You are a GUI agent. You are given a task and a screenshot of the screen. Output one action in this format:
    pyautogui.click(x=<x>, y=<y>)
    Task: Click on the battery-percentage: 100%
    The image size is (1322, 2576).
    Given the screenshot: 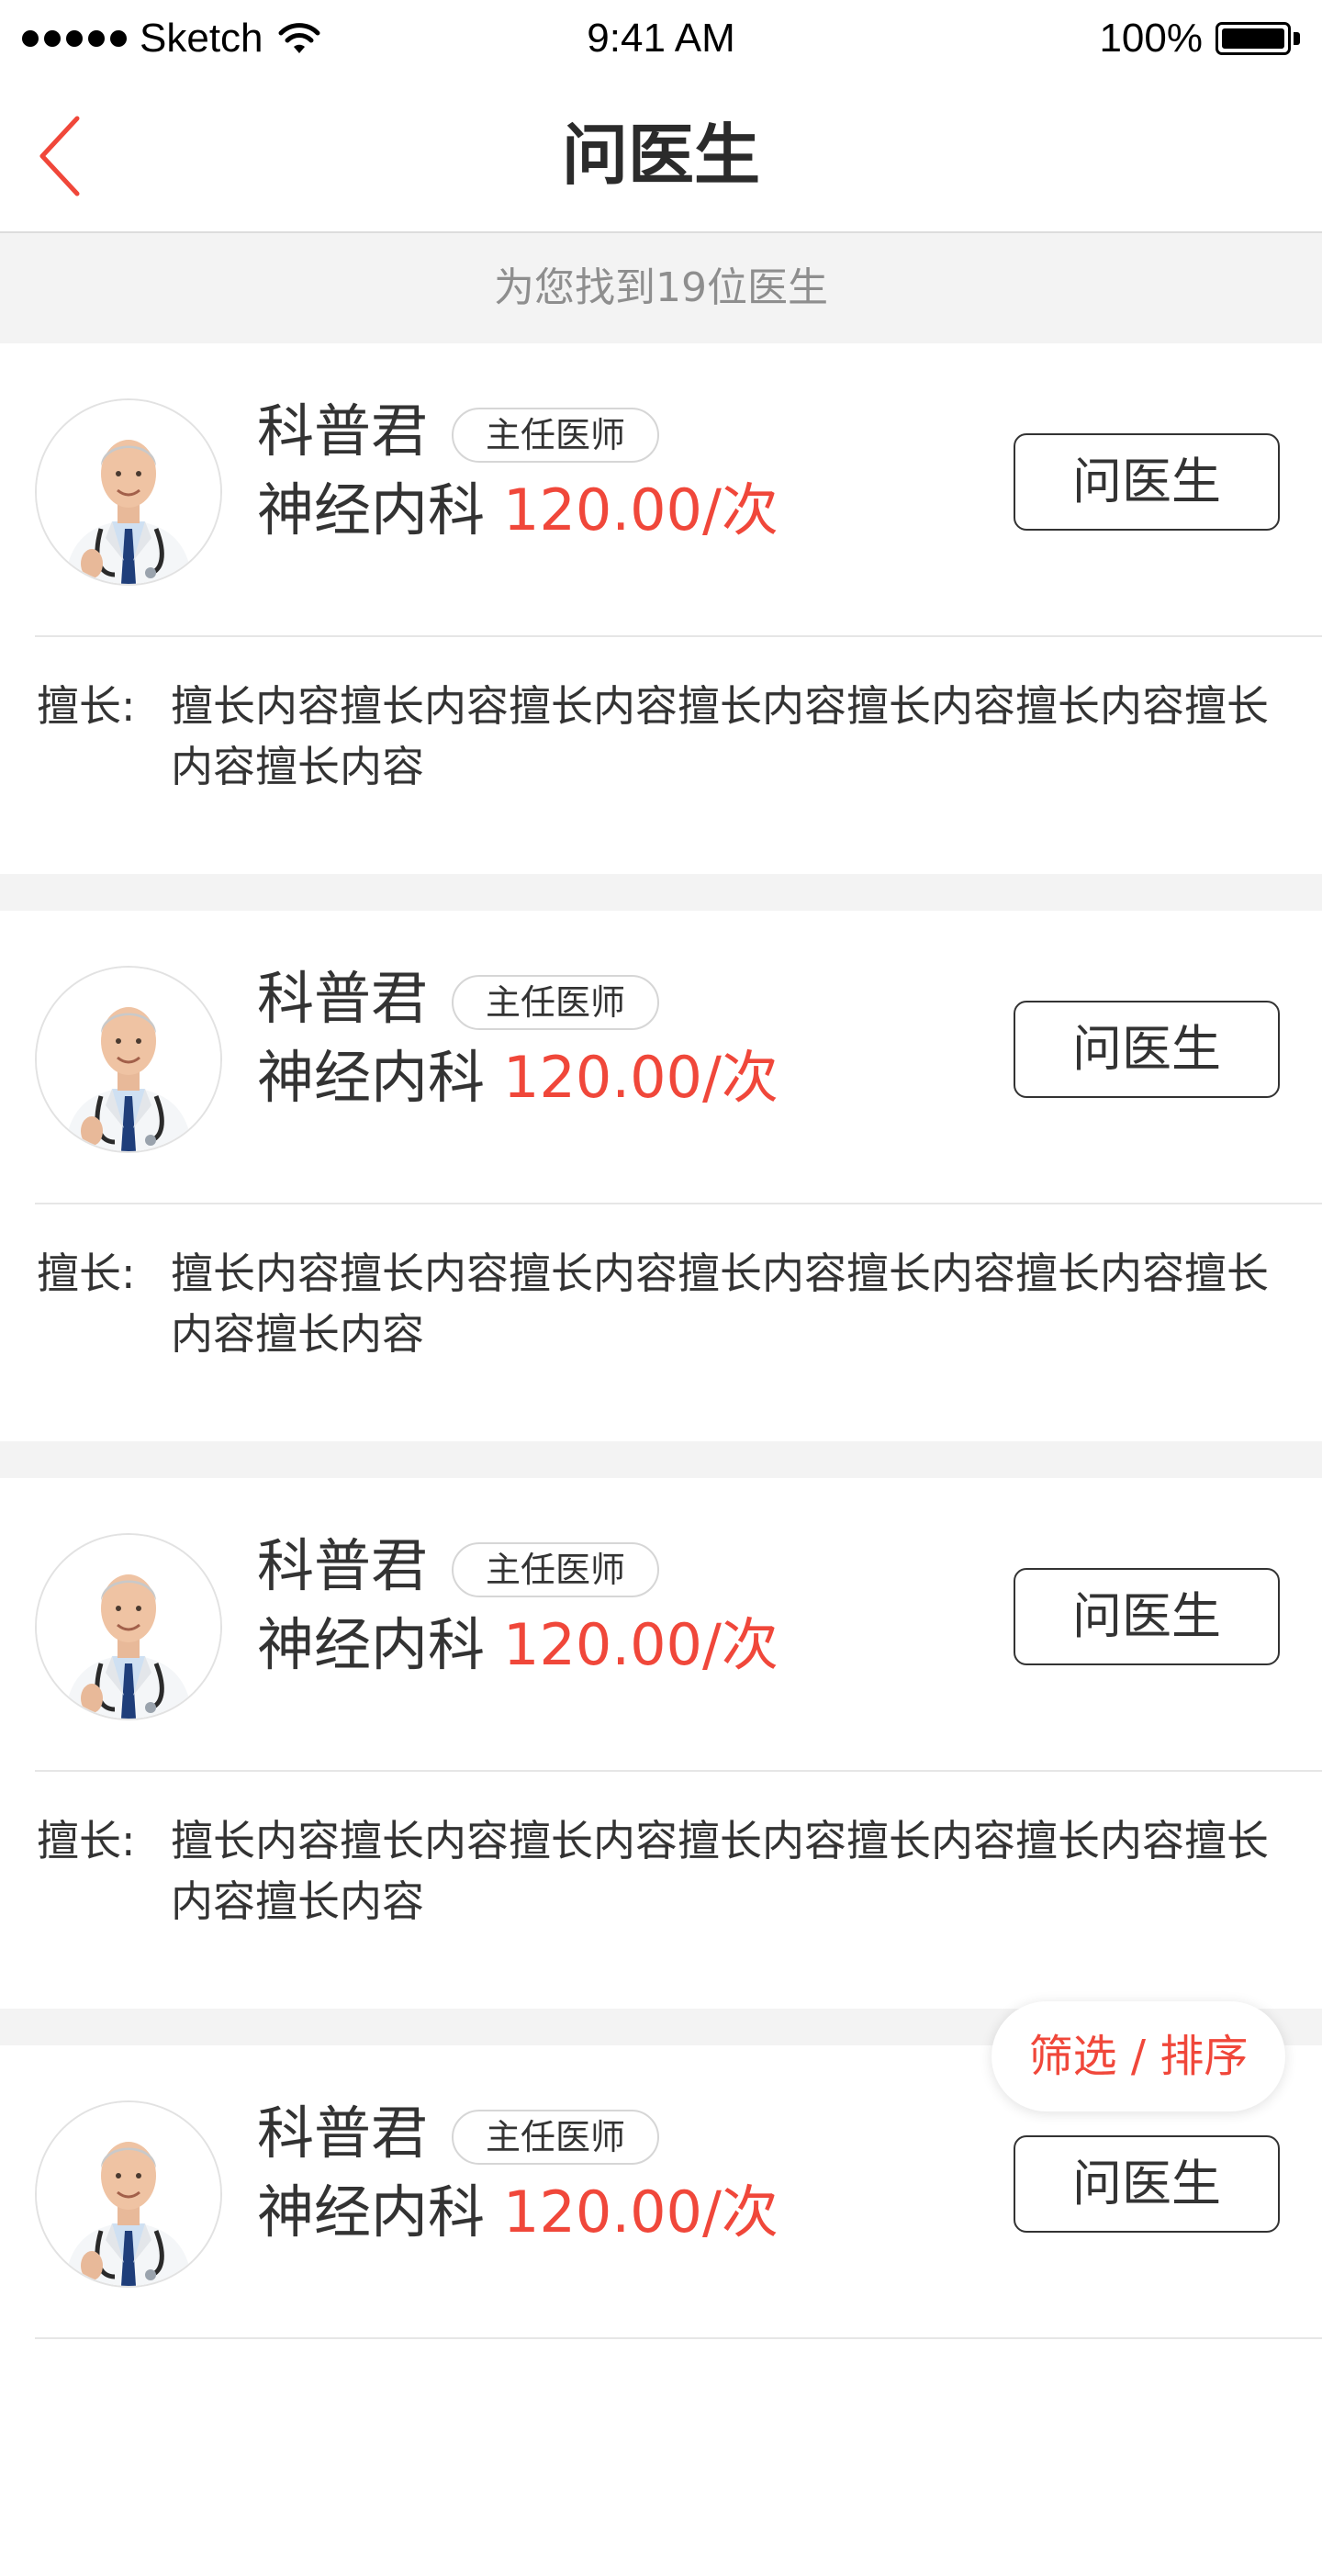 What is the action you would take?
    pyautogui.click(x=1151, y=38)
    